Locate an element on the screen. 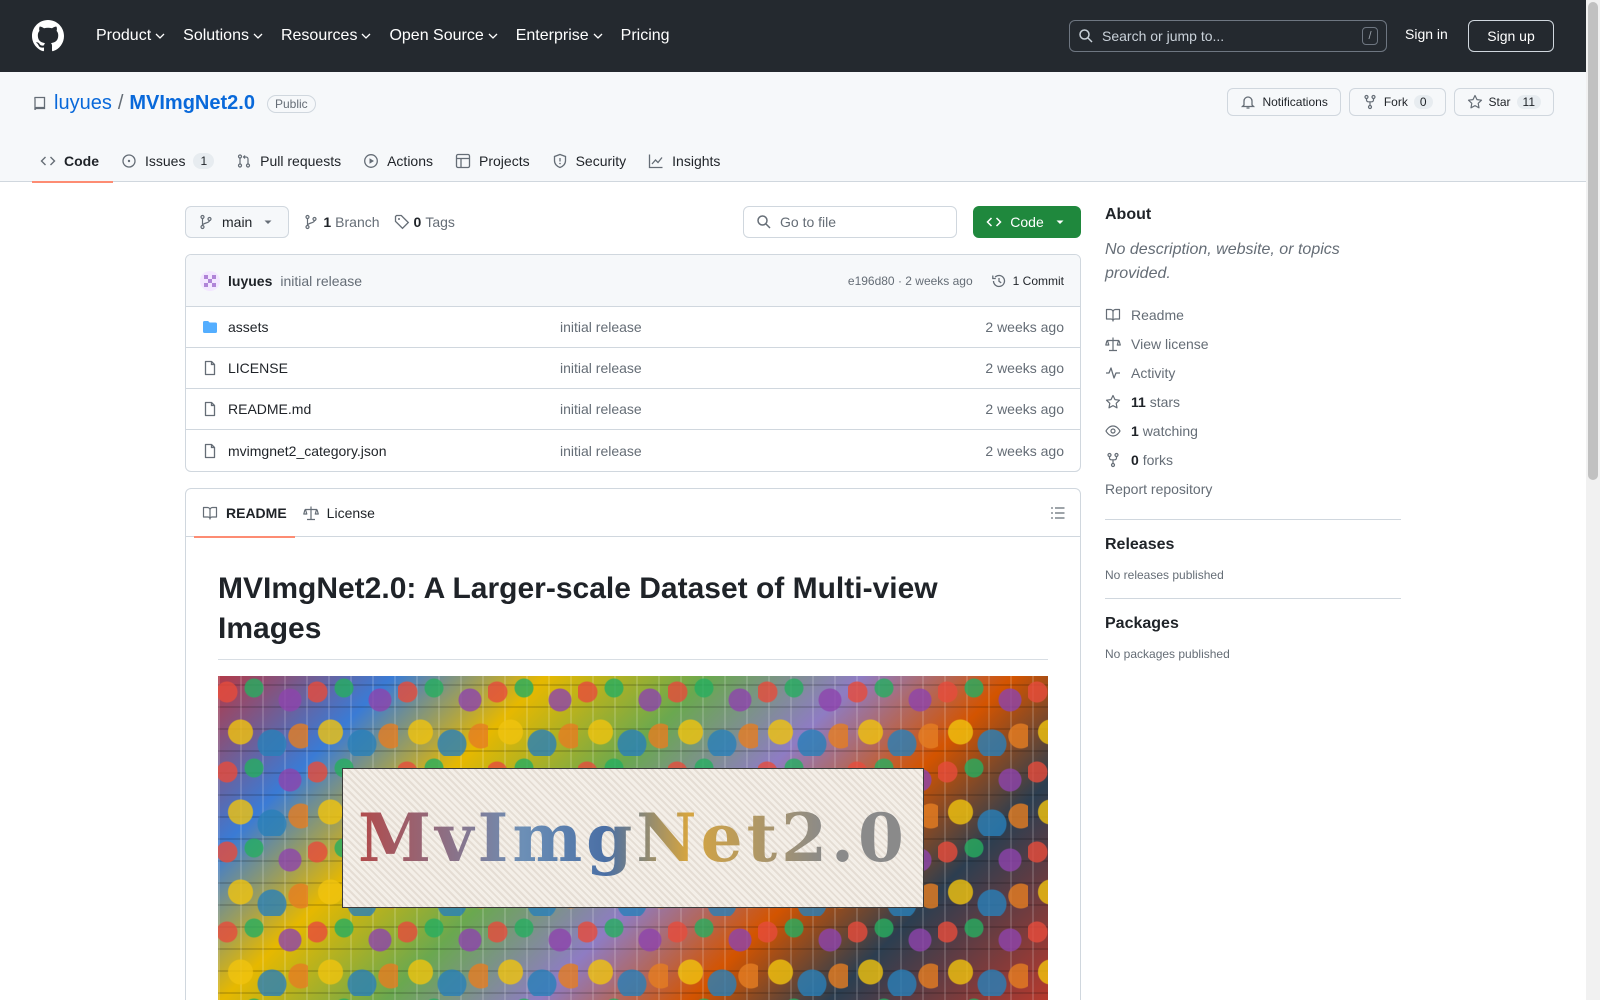  commit-message-link: initial release is located at coordinates (321, 281).